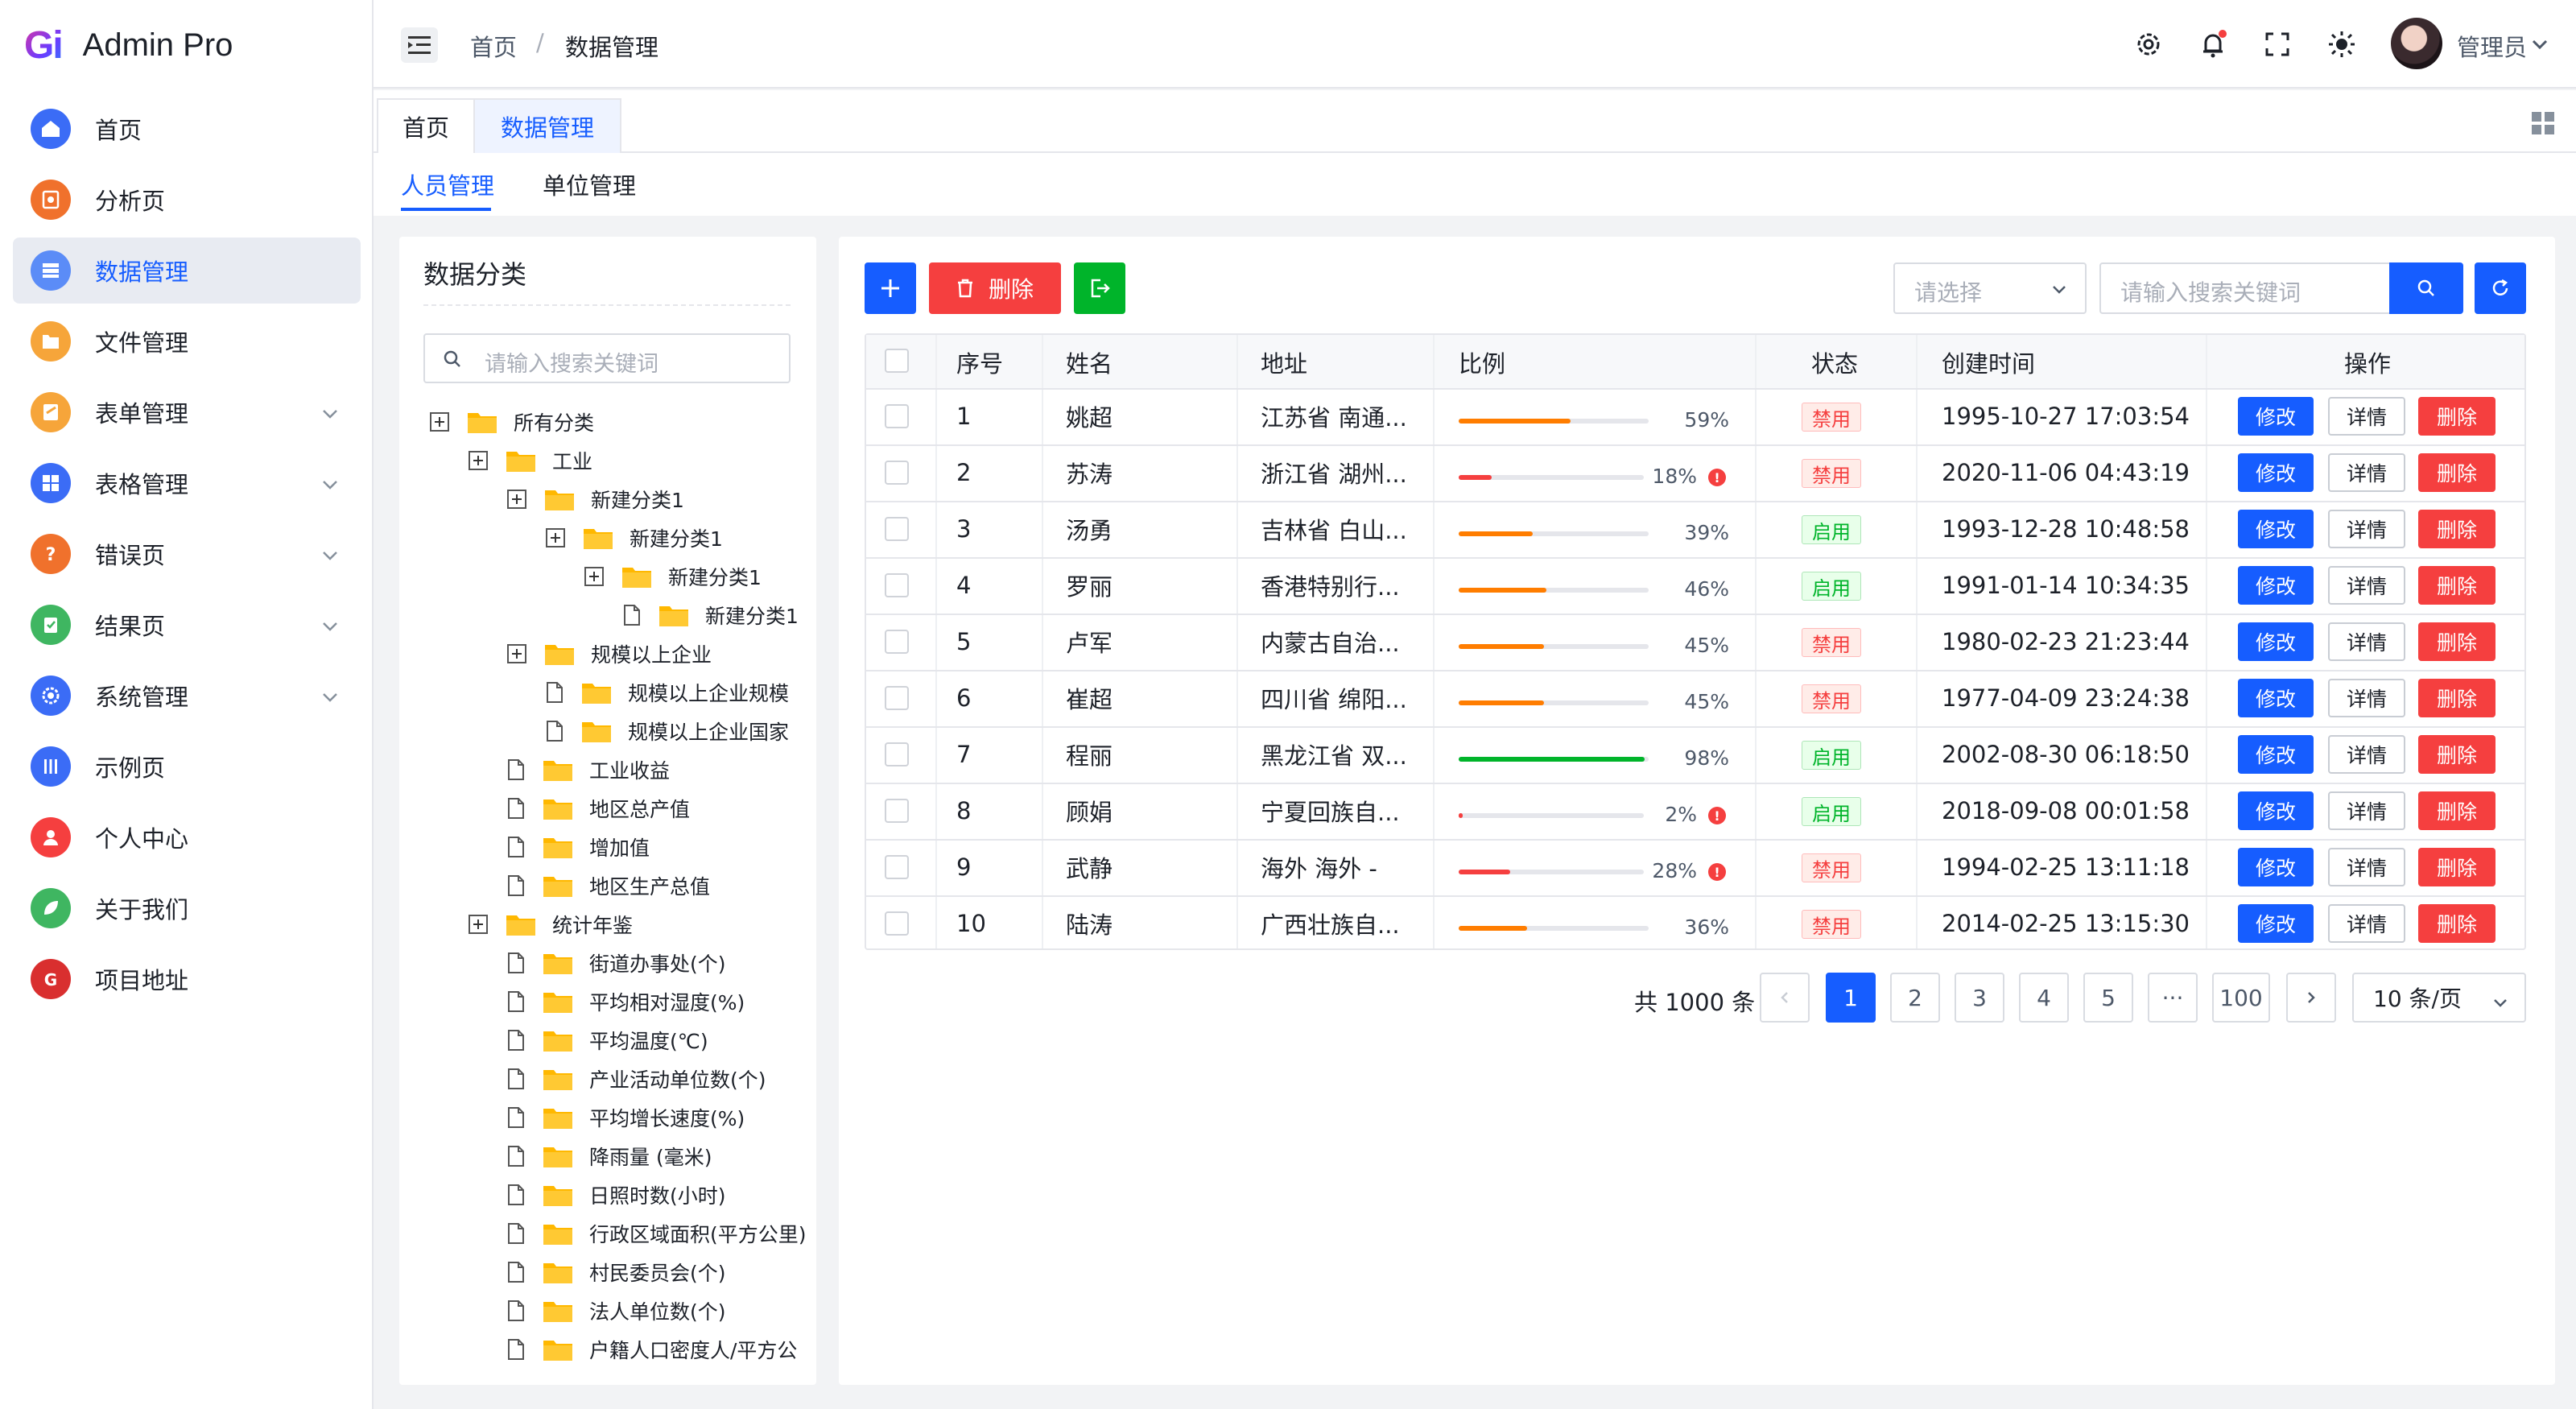 This screenshot has height=1409, width=2576. I want to click on sidebar-item: 结果页, so click(187, 625).